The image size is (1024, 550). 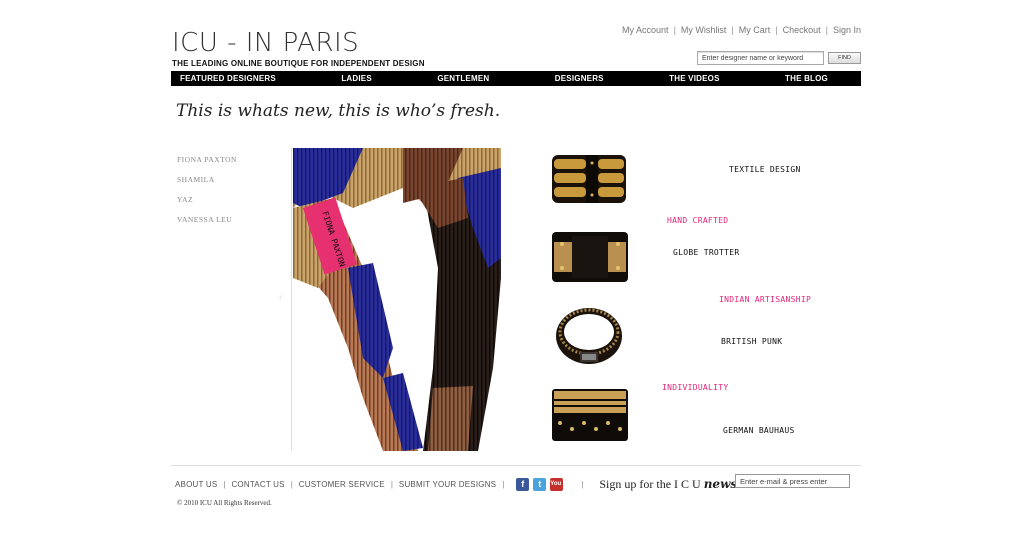 I want to click on designer-list: FIONA PAXTON SHAMILA YAZ VANESSA LEU, so click(x=207, y=195).